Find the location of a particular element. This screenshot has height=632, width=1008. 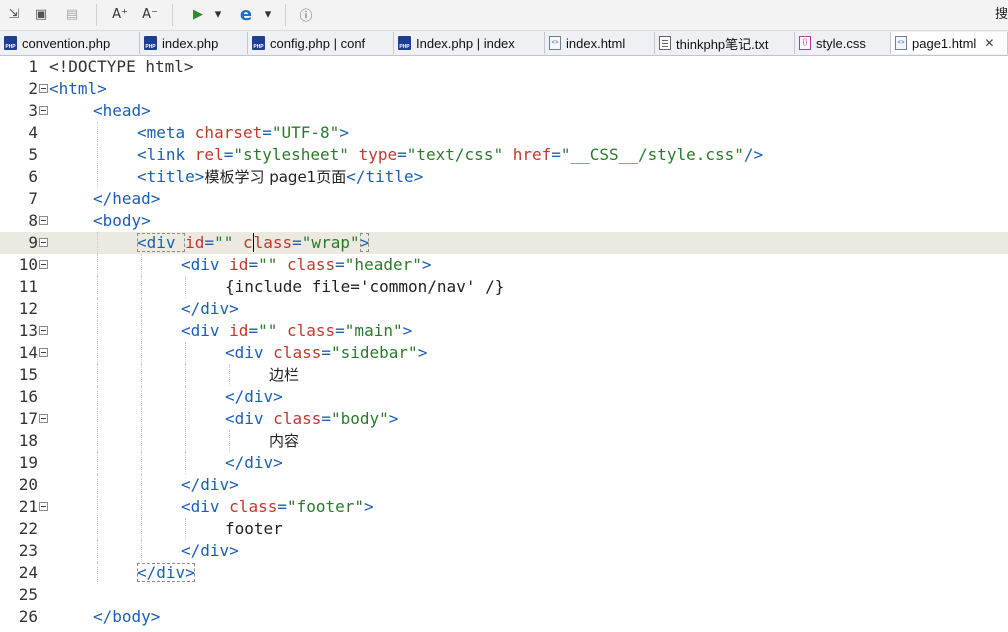

font-decrease-icon: A⁻ is located at coordinates (150, 14).